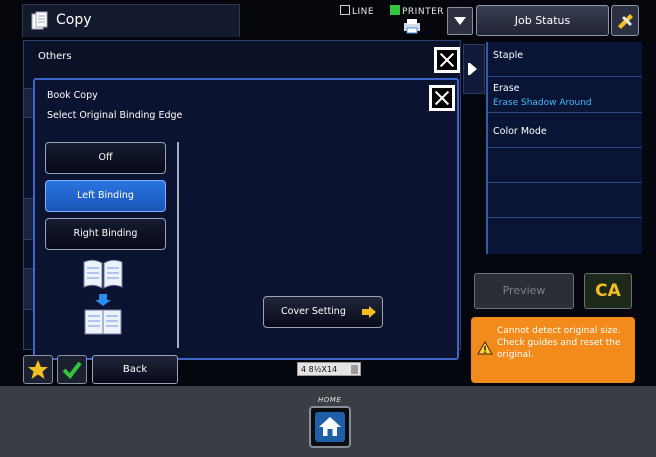  What do you see at coordinates (313, 311) in the screenshot?
I see `cover-setting-label: Cover Setting` at bounding box center [313, 311].